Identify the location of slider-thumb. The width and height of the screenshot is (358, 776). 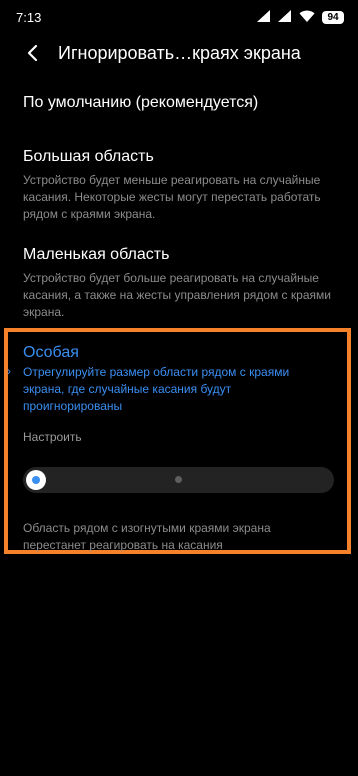
(36, 480).